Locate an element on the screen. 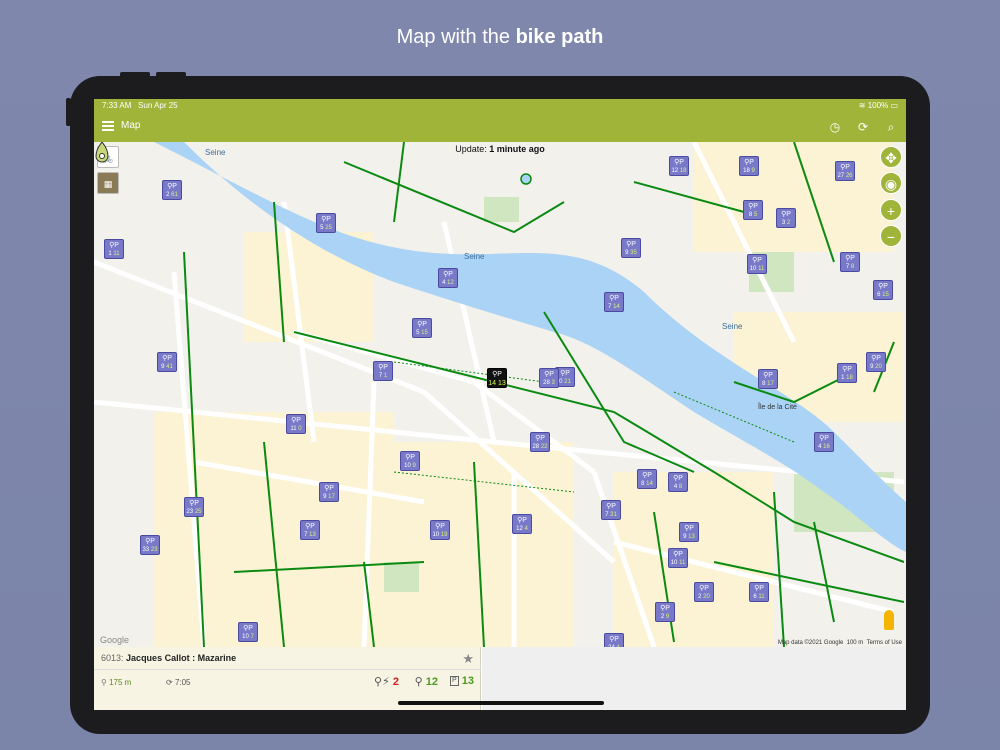 The height and width of the screenshot is (750, 1000). terms-link: Terms of Use is located at coordinates (884, 643).